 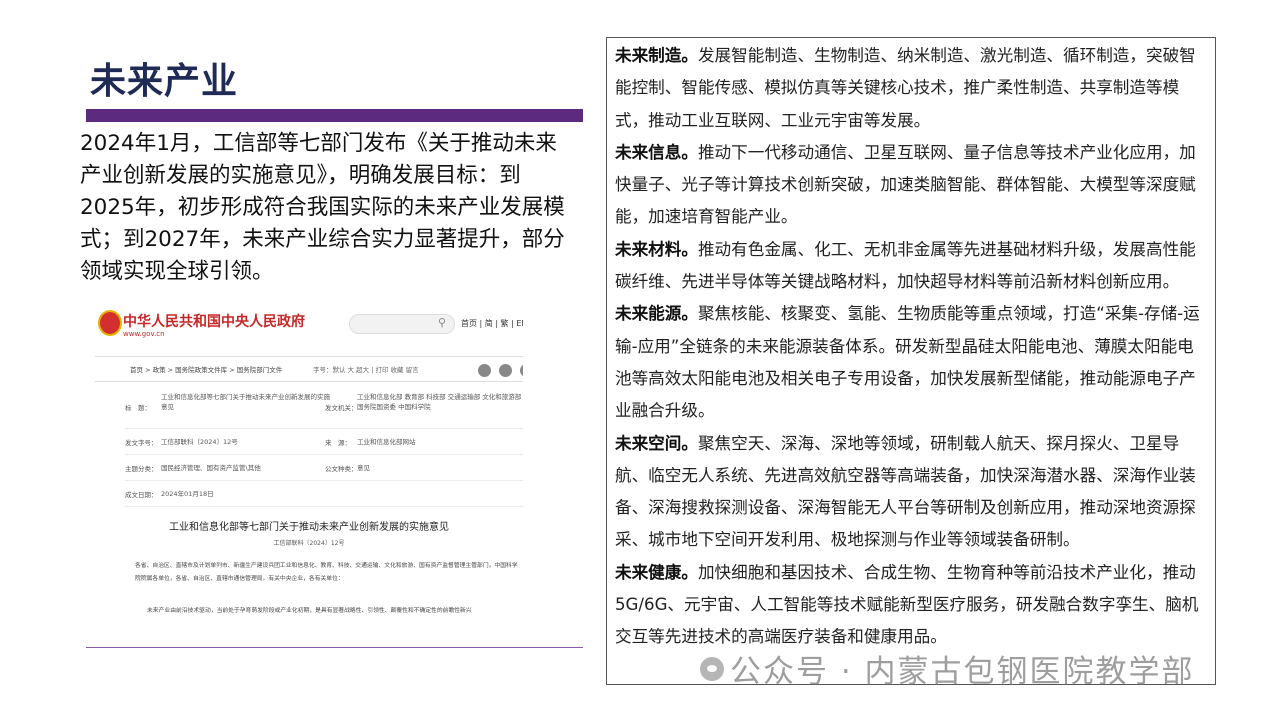 I want to click on meta-label: 标 题：, so click(x=138, y=408).